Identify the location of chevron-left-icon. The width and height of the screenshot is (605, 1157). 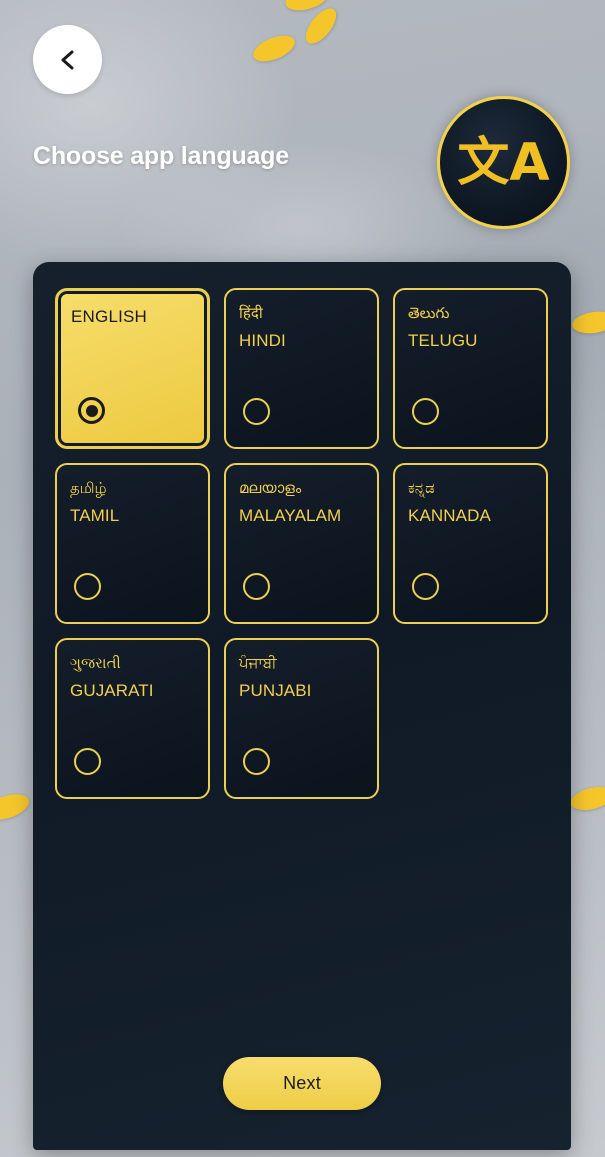
(68, 60).